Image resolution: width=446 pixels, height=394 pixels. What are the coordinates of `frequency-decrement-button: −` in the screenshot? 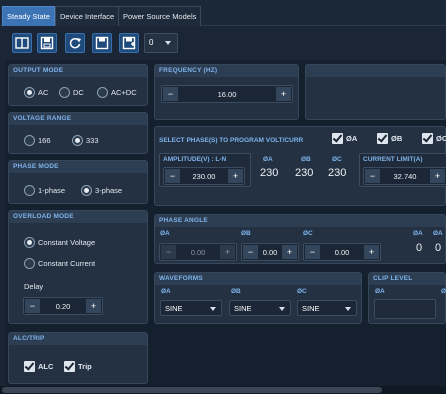 It's located at (170, 94).